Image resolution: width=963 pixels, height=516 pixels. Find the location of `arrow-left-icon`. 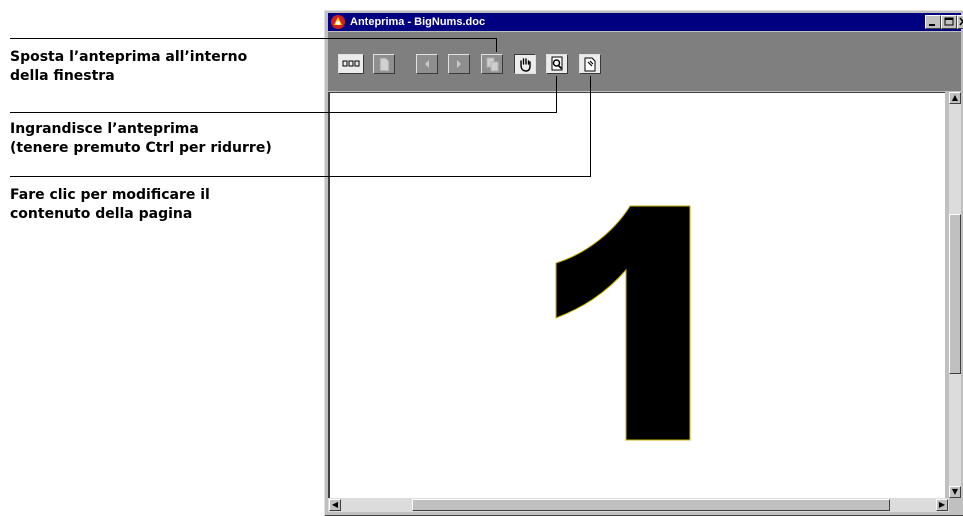

arrow-left-icon is located at coordinates (427, 64).